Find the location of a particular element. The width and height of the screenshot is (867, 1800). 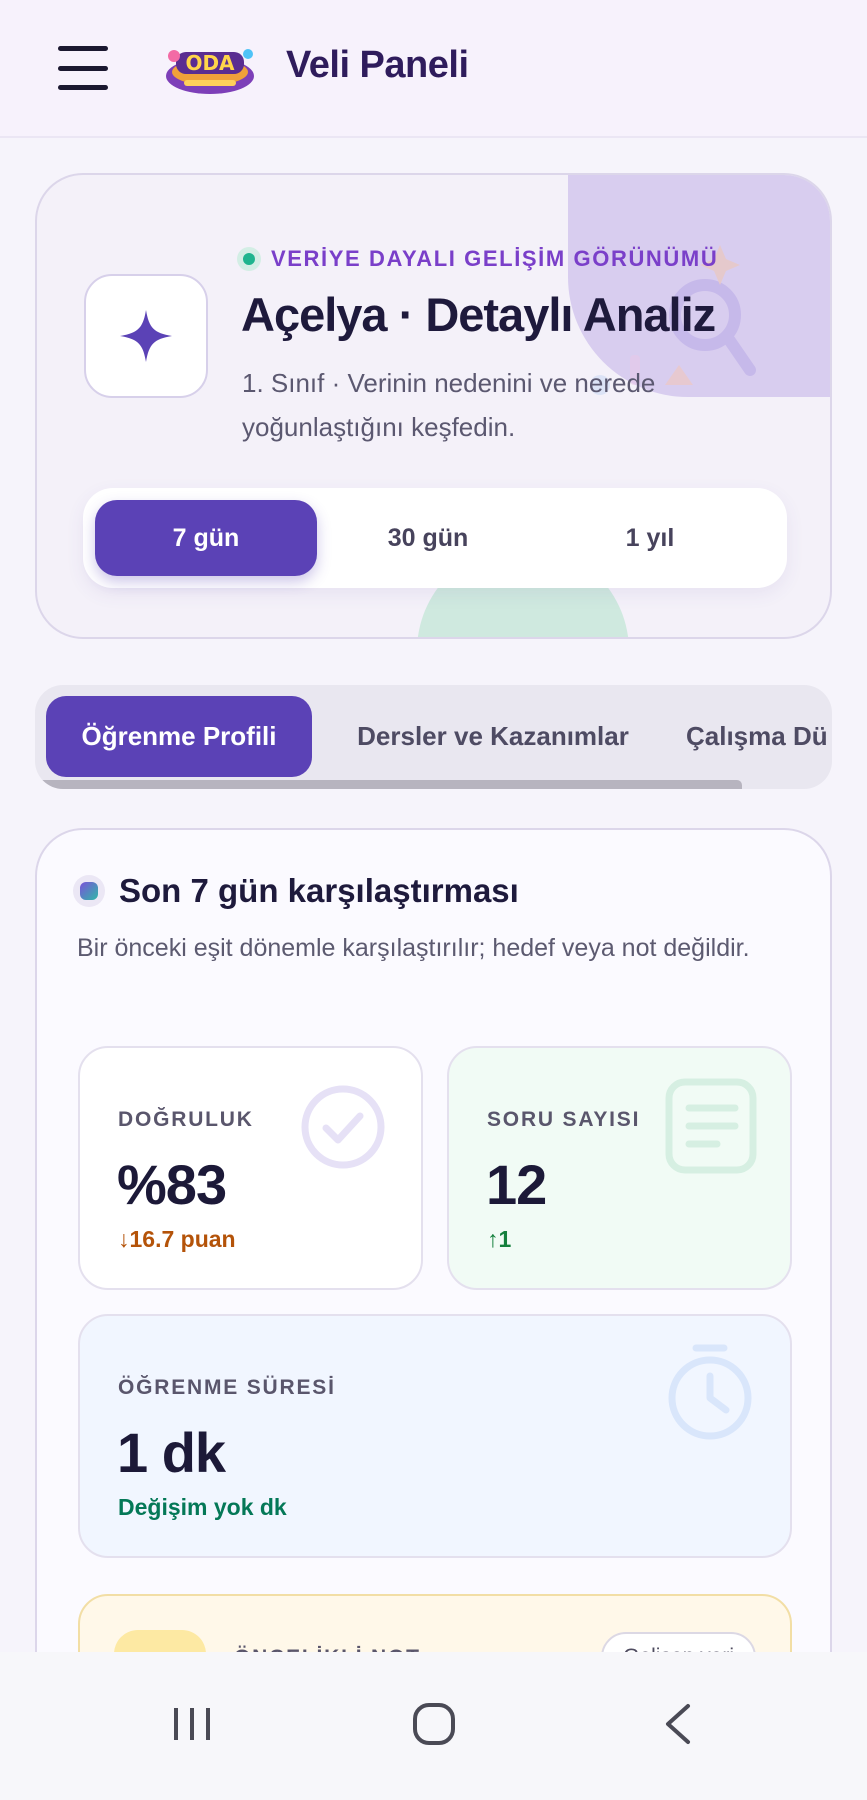

accuracy-stat-card: DOĞRULUK %83 ↓16.7 puan is located at coordinates (250, 1168).